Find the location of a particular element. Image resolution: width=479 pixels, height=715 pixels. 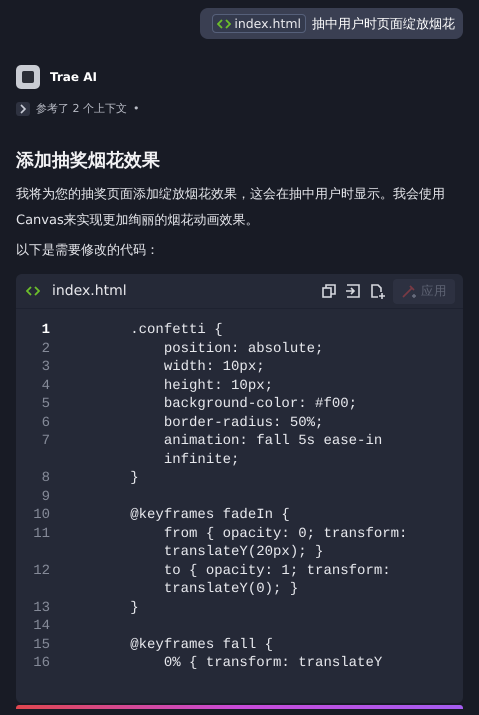

assistant-name: Trae AI is located at coordinates (73, 77).